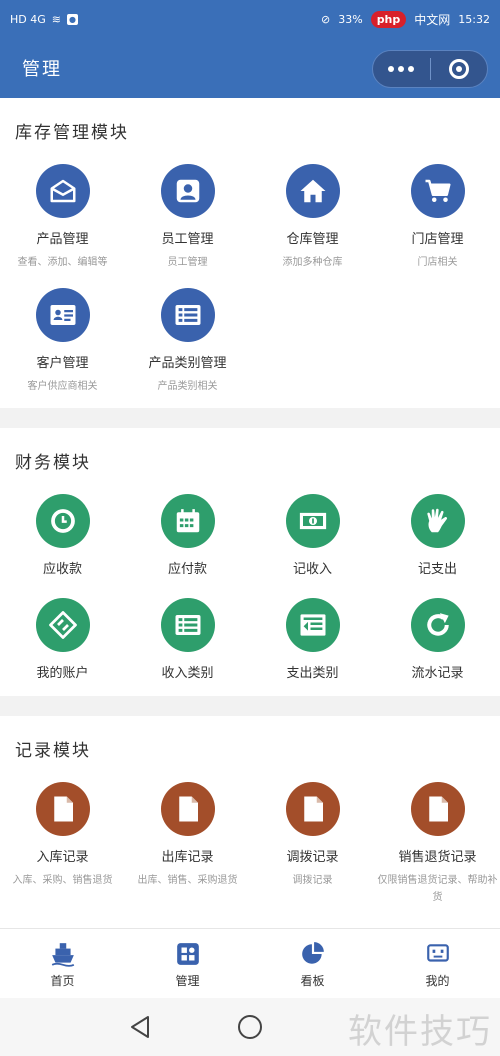  What do you see at coordinates (28, 19) in the screenshot?
I see `signal-indicator: HD 4G` at bounding box center [28, 19].